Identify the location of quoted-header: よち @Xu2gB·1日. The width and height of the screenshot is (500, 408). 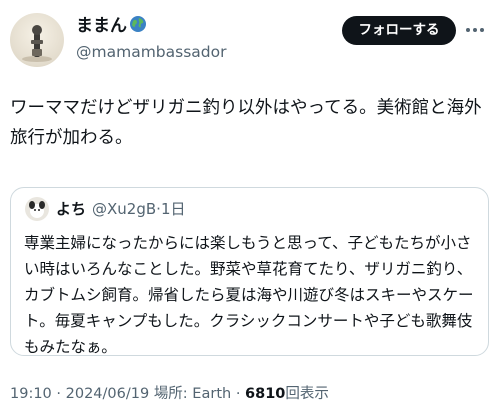
(120, 209).